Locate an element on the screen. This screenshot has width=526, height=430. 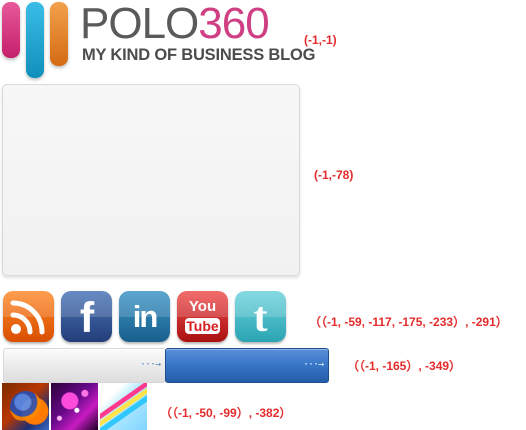
youtube-top-text: You is located at coordinates (202, 306).